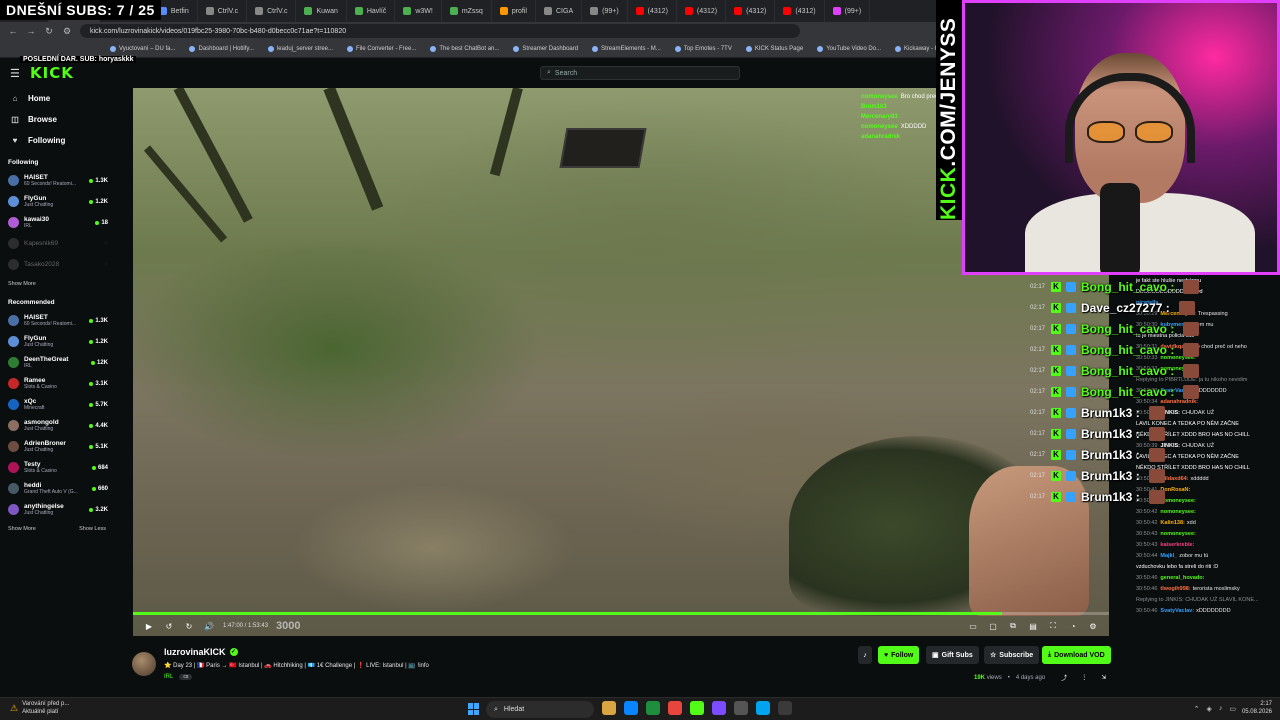  I want to click on browser-tab: profil, so click(514, 11).